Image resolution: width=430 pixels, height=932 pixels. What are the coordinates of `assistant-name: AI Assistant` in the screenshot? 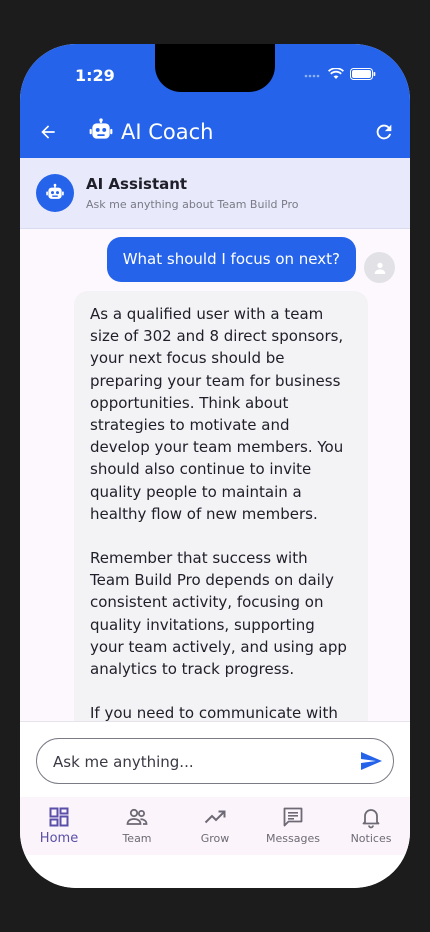 It's located at (137, 184).